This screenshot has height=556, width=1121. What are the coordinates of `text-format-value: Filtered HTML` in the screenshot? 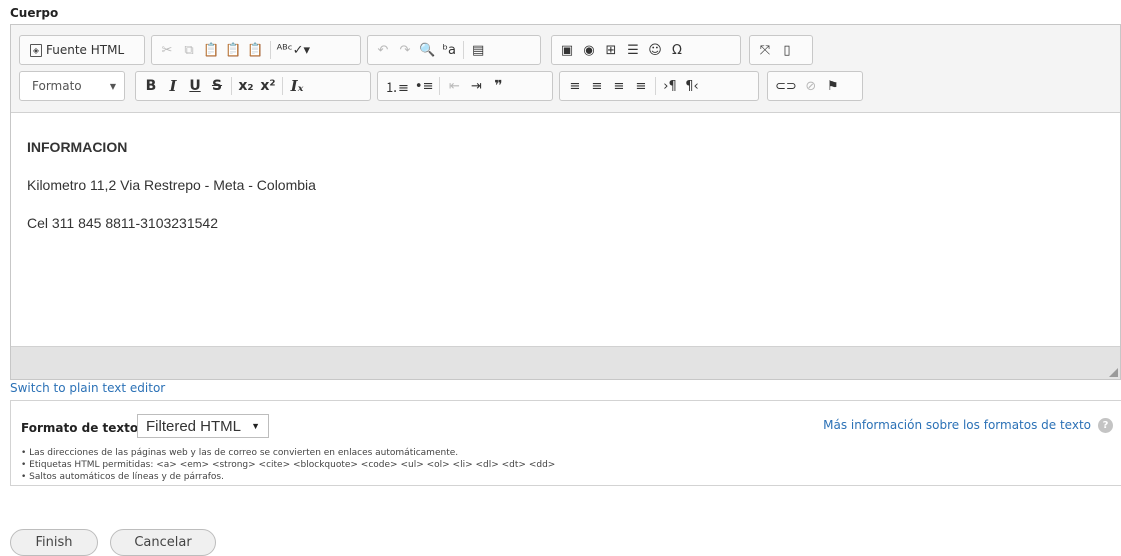 It's located at (194, 426).